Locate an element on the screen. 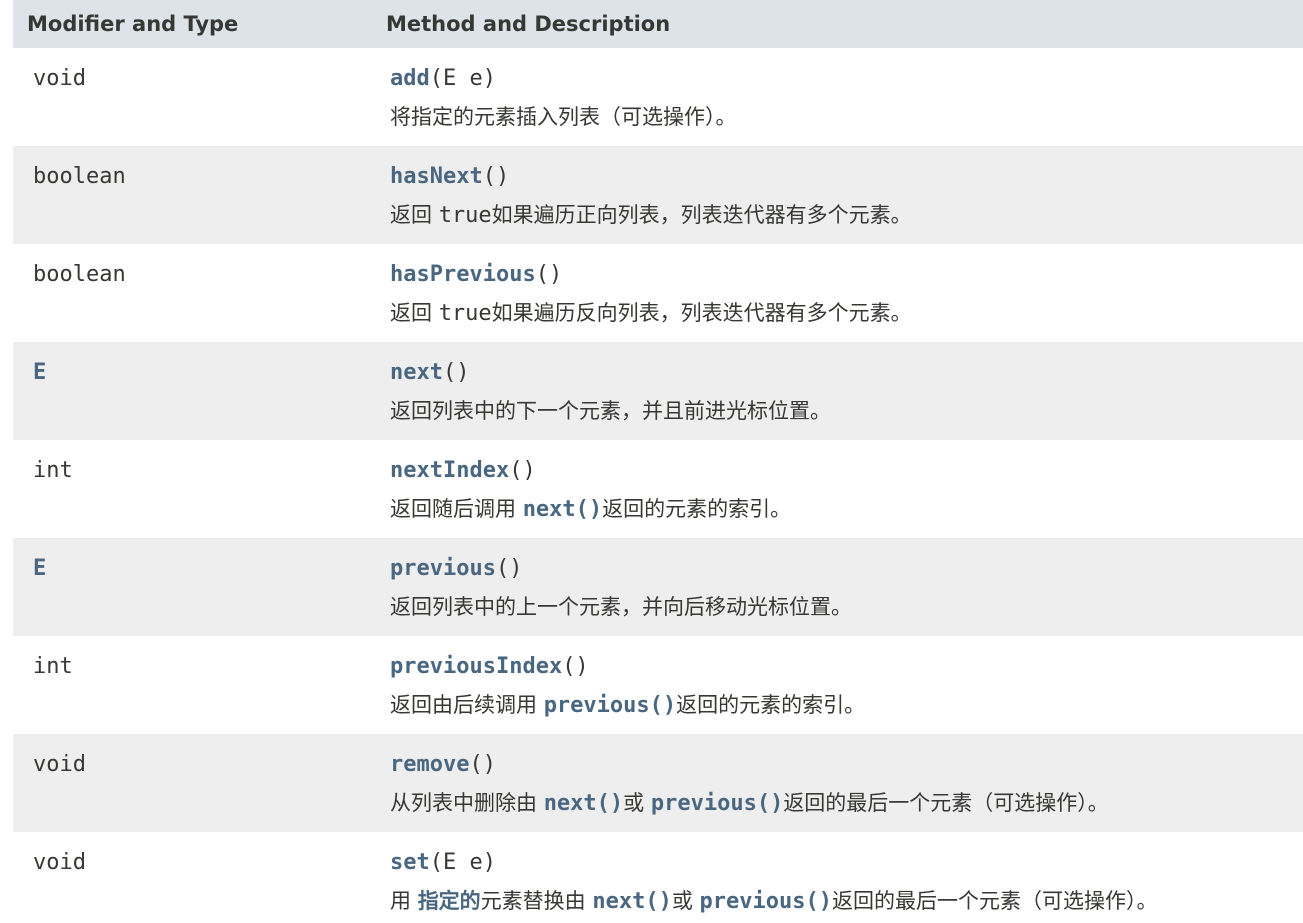  method-signature: add(E e) is located at coordinates (846, 79).